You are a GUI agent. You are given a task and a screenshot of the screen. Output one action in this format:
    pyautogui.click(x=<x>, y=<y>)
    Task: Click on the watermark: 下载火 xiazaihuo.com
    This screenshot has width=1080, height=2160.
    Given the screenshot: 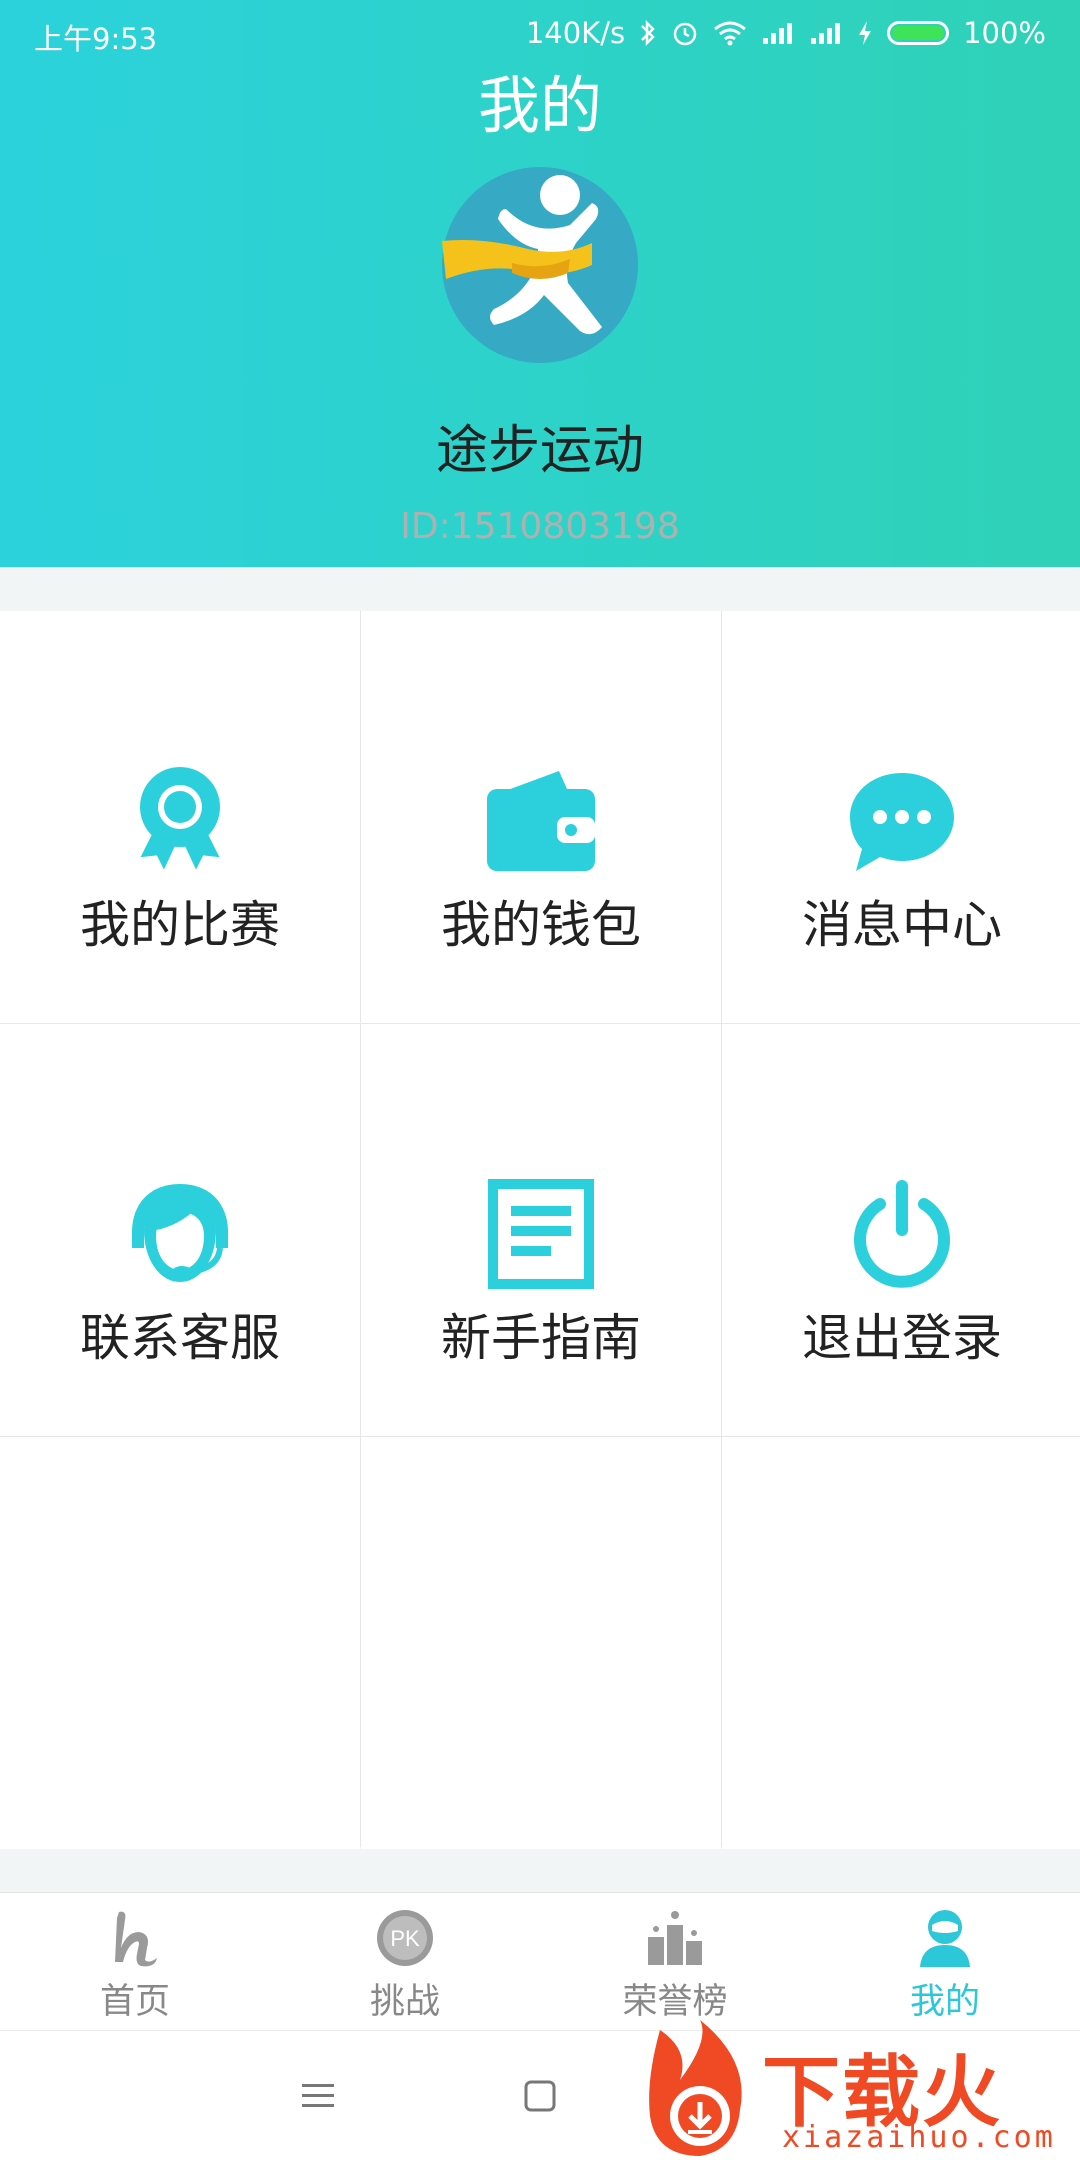 What is the action you would take?
    pyautogui.click(x=860, y=2090)
    